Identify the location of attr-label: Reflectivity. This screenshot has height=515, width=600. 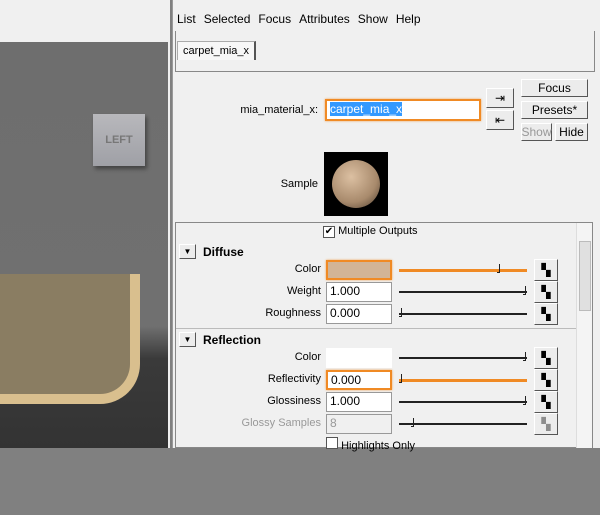
(294, 379).